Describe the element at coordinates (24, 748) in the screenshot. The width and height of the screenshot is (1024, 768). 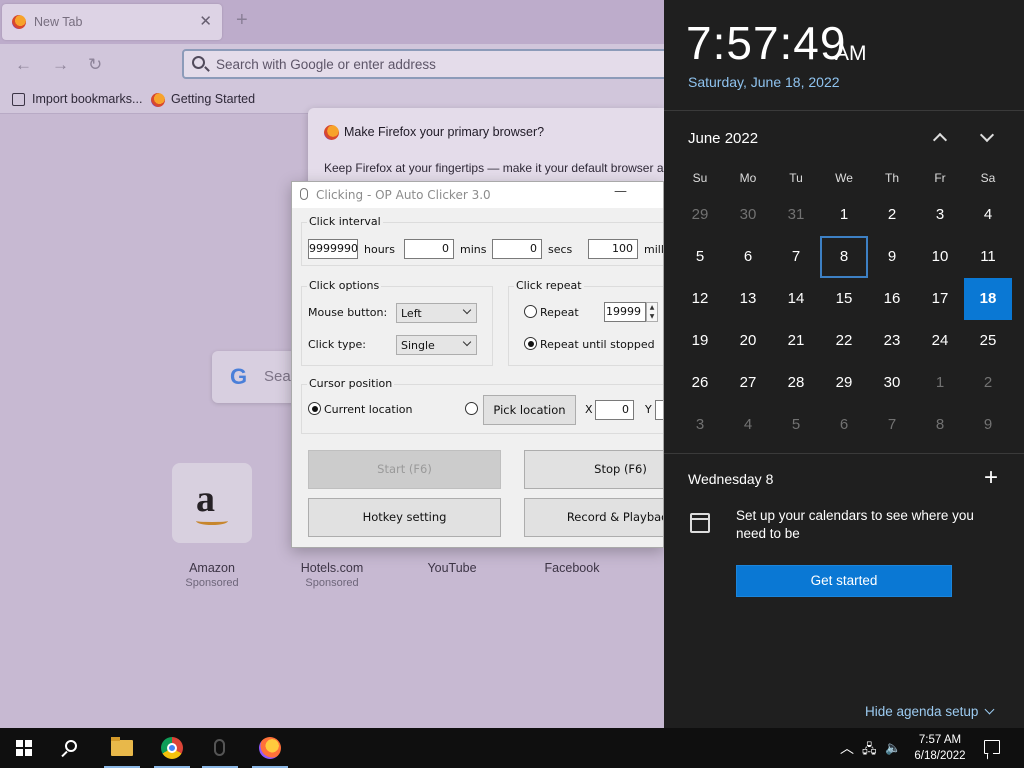
I see `start-button` at that location.